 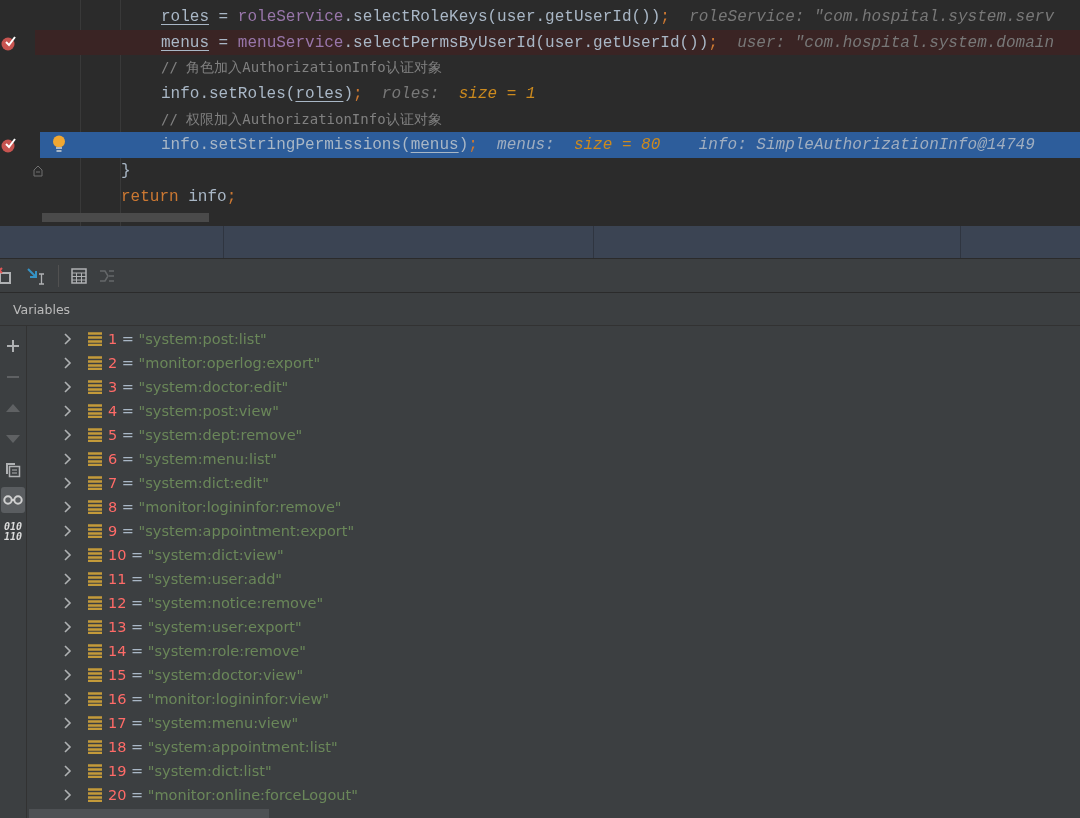 I want to click on step-to-cursor-icon, so click(x=36, y=275).